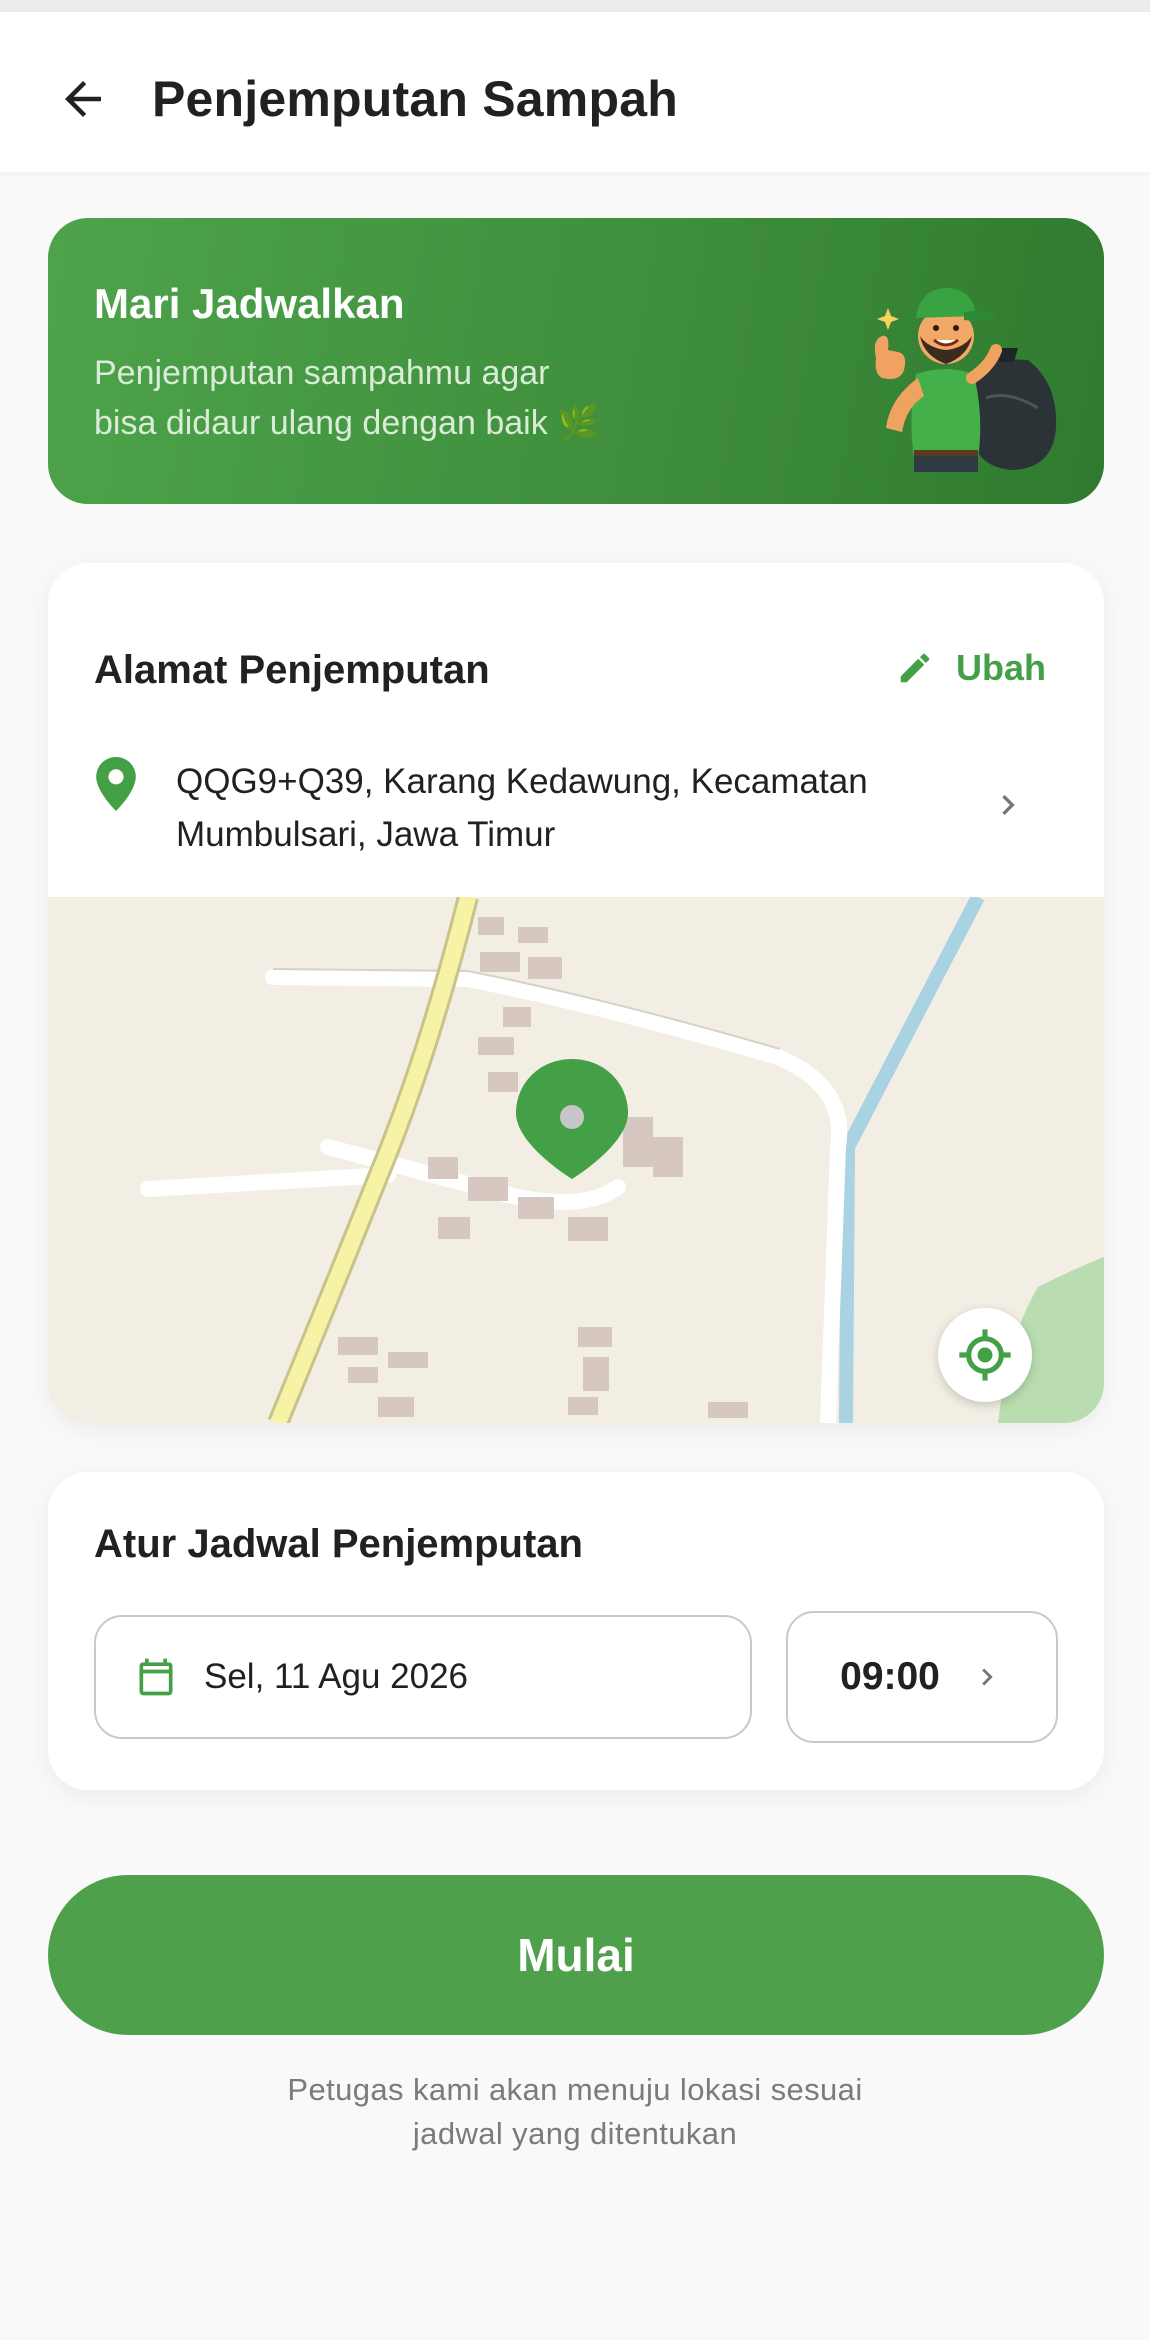 This screenshot has height=2340, width=1150. I want to click on banner-title: Mari Jadwalkan, so click(249, 303).